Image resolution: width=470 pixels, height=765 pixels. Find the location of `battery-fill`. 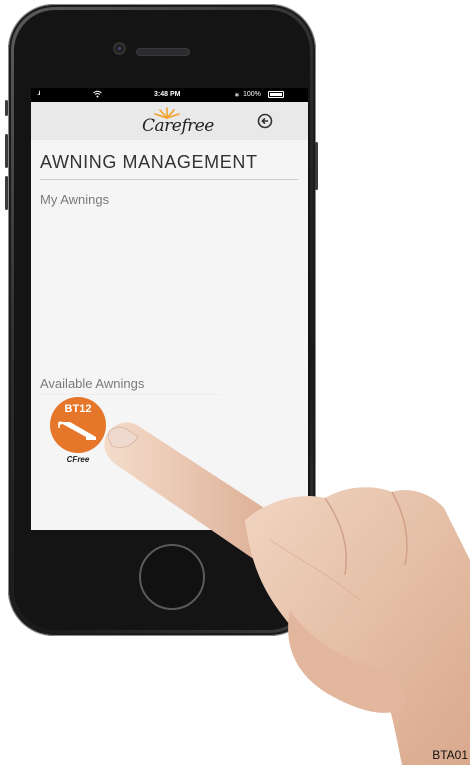

battery-fill is located at coordinates (276, 94).